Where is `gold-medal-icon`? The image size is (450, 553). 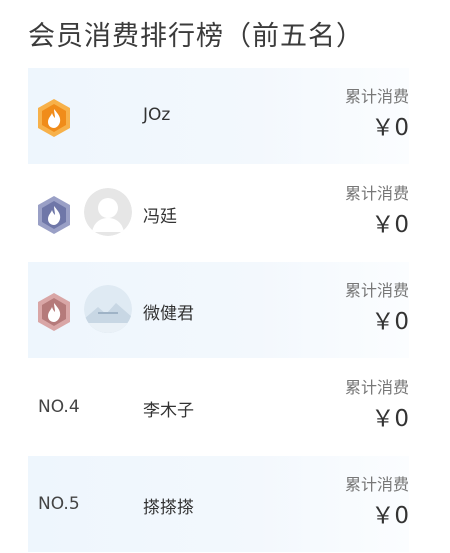 gold-medal-icon is located at coordinates (54, 118).